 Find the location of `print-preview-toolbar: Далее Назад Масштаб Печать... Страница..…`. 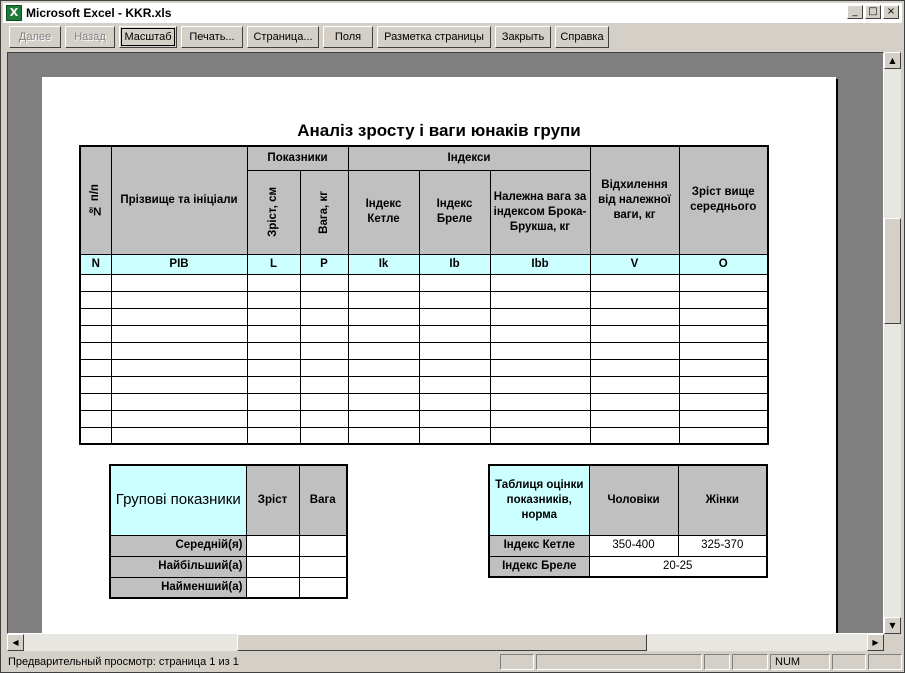

print-preview-toolbar: Далее Назад Масштаб Печать... Страница..… is located at coordinates (452, 37).